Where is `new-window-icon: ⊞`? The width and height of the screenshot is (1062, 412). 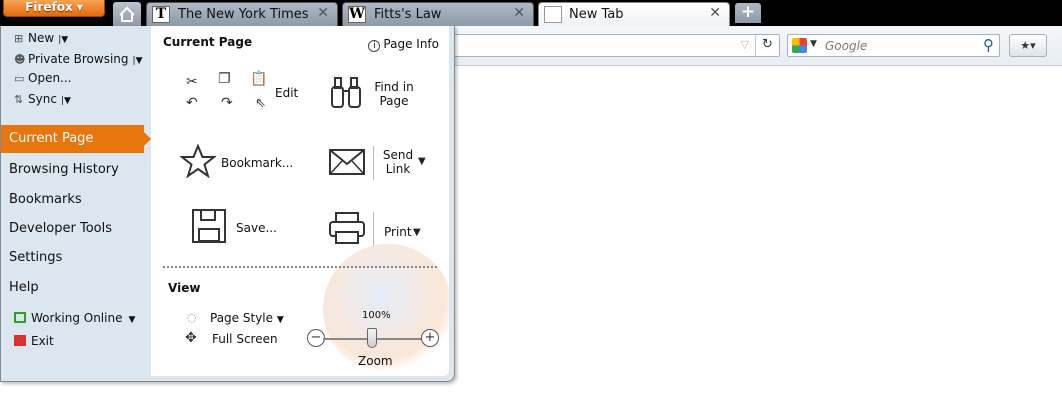 new-window-icon: ⊞ is located at coordinates (19, 38).